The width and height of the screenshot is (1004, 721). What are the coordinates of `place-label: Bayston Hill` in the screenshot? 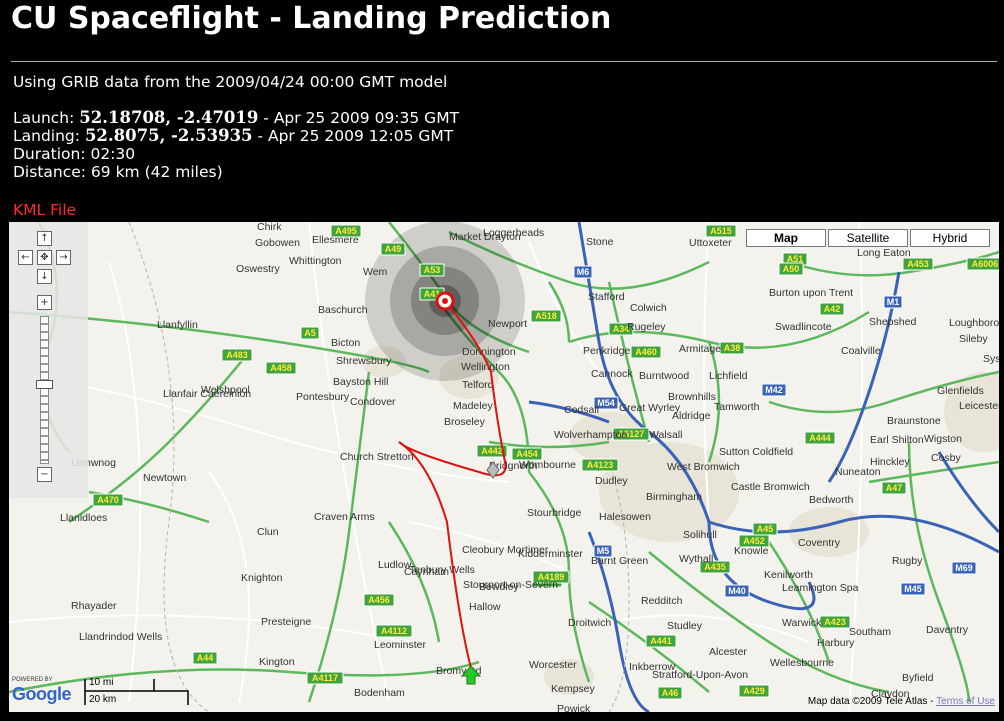 It's located at (360, 382).